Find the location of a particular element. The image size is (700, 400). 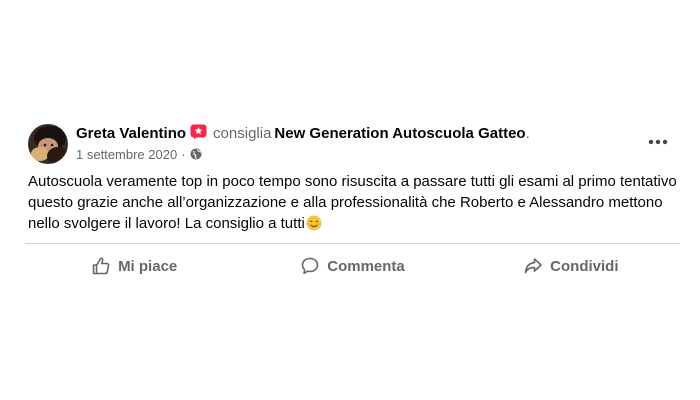

thumbs-up-icon is located at coordinates (101, 266).